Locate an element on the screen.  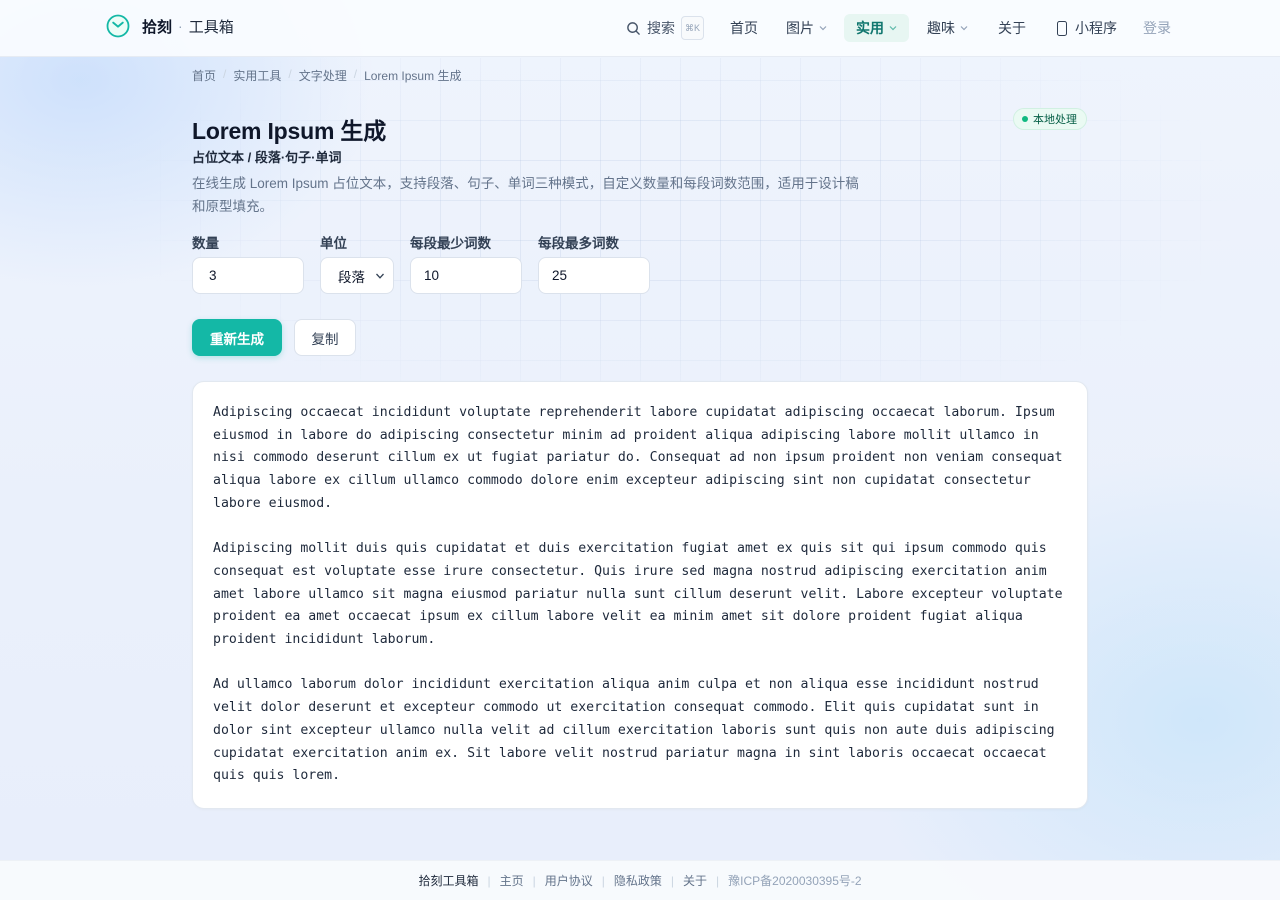
footer-link-home: 主页 is located at coordinates (512, 880).